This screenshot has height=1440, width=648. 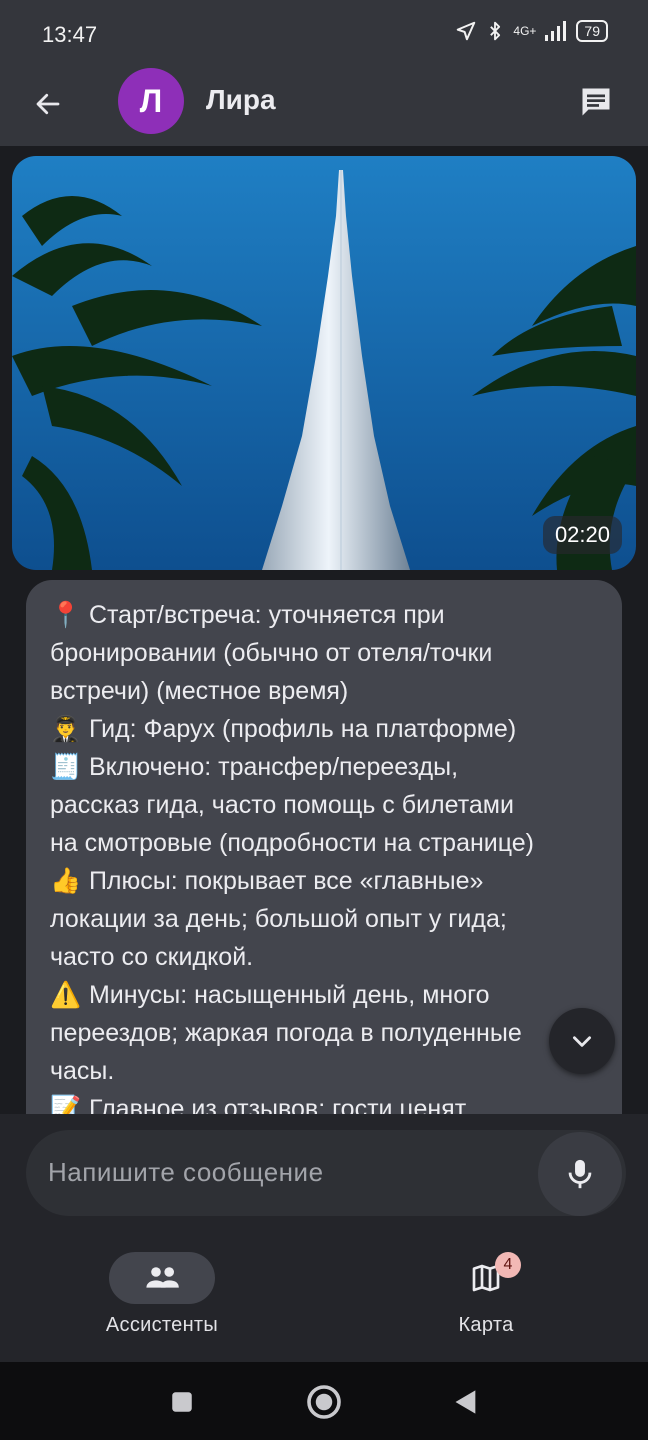 I want to click on people-icon, so click(x=162, y=1277).